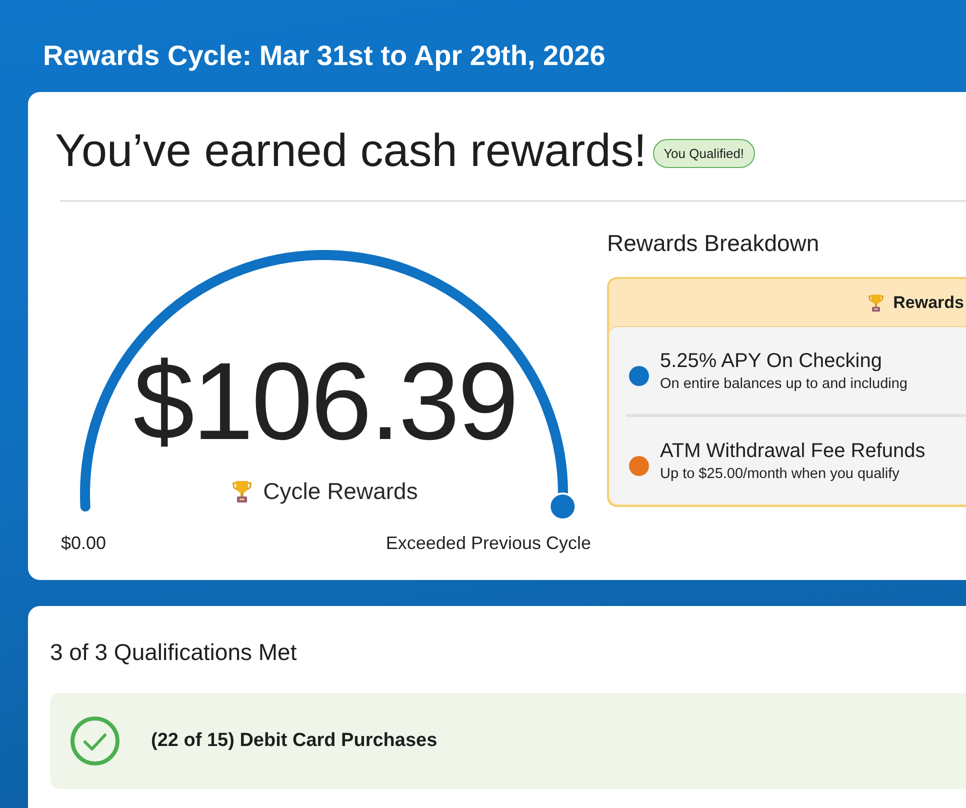  What do you see at coordinates (325, 402) in the screenshot?
I see `reward-amount: $106.39` at bounding box center [325, 402].